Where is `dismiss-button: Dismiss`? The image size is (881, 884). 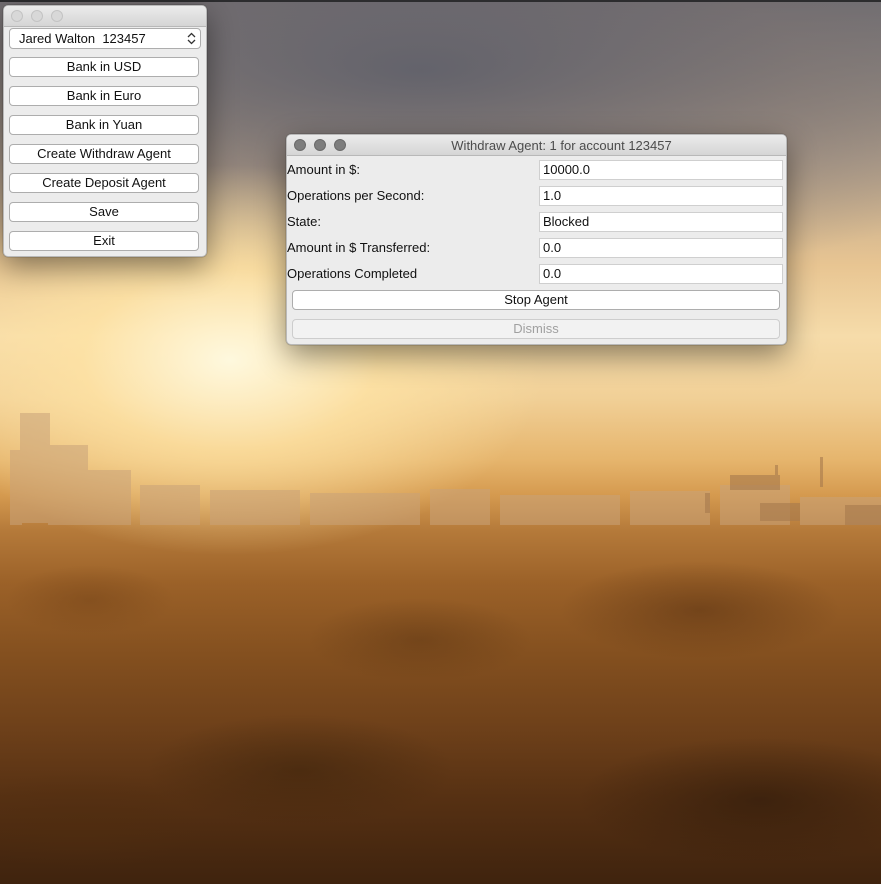 dismiss-button: Dismiss is located at coordinates (536, 329).